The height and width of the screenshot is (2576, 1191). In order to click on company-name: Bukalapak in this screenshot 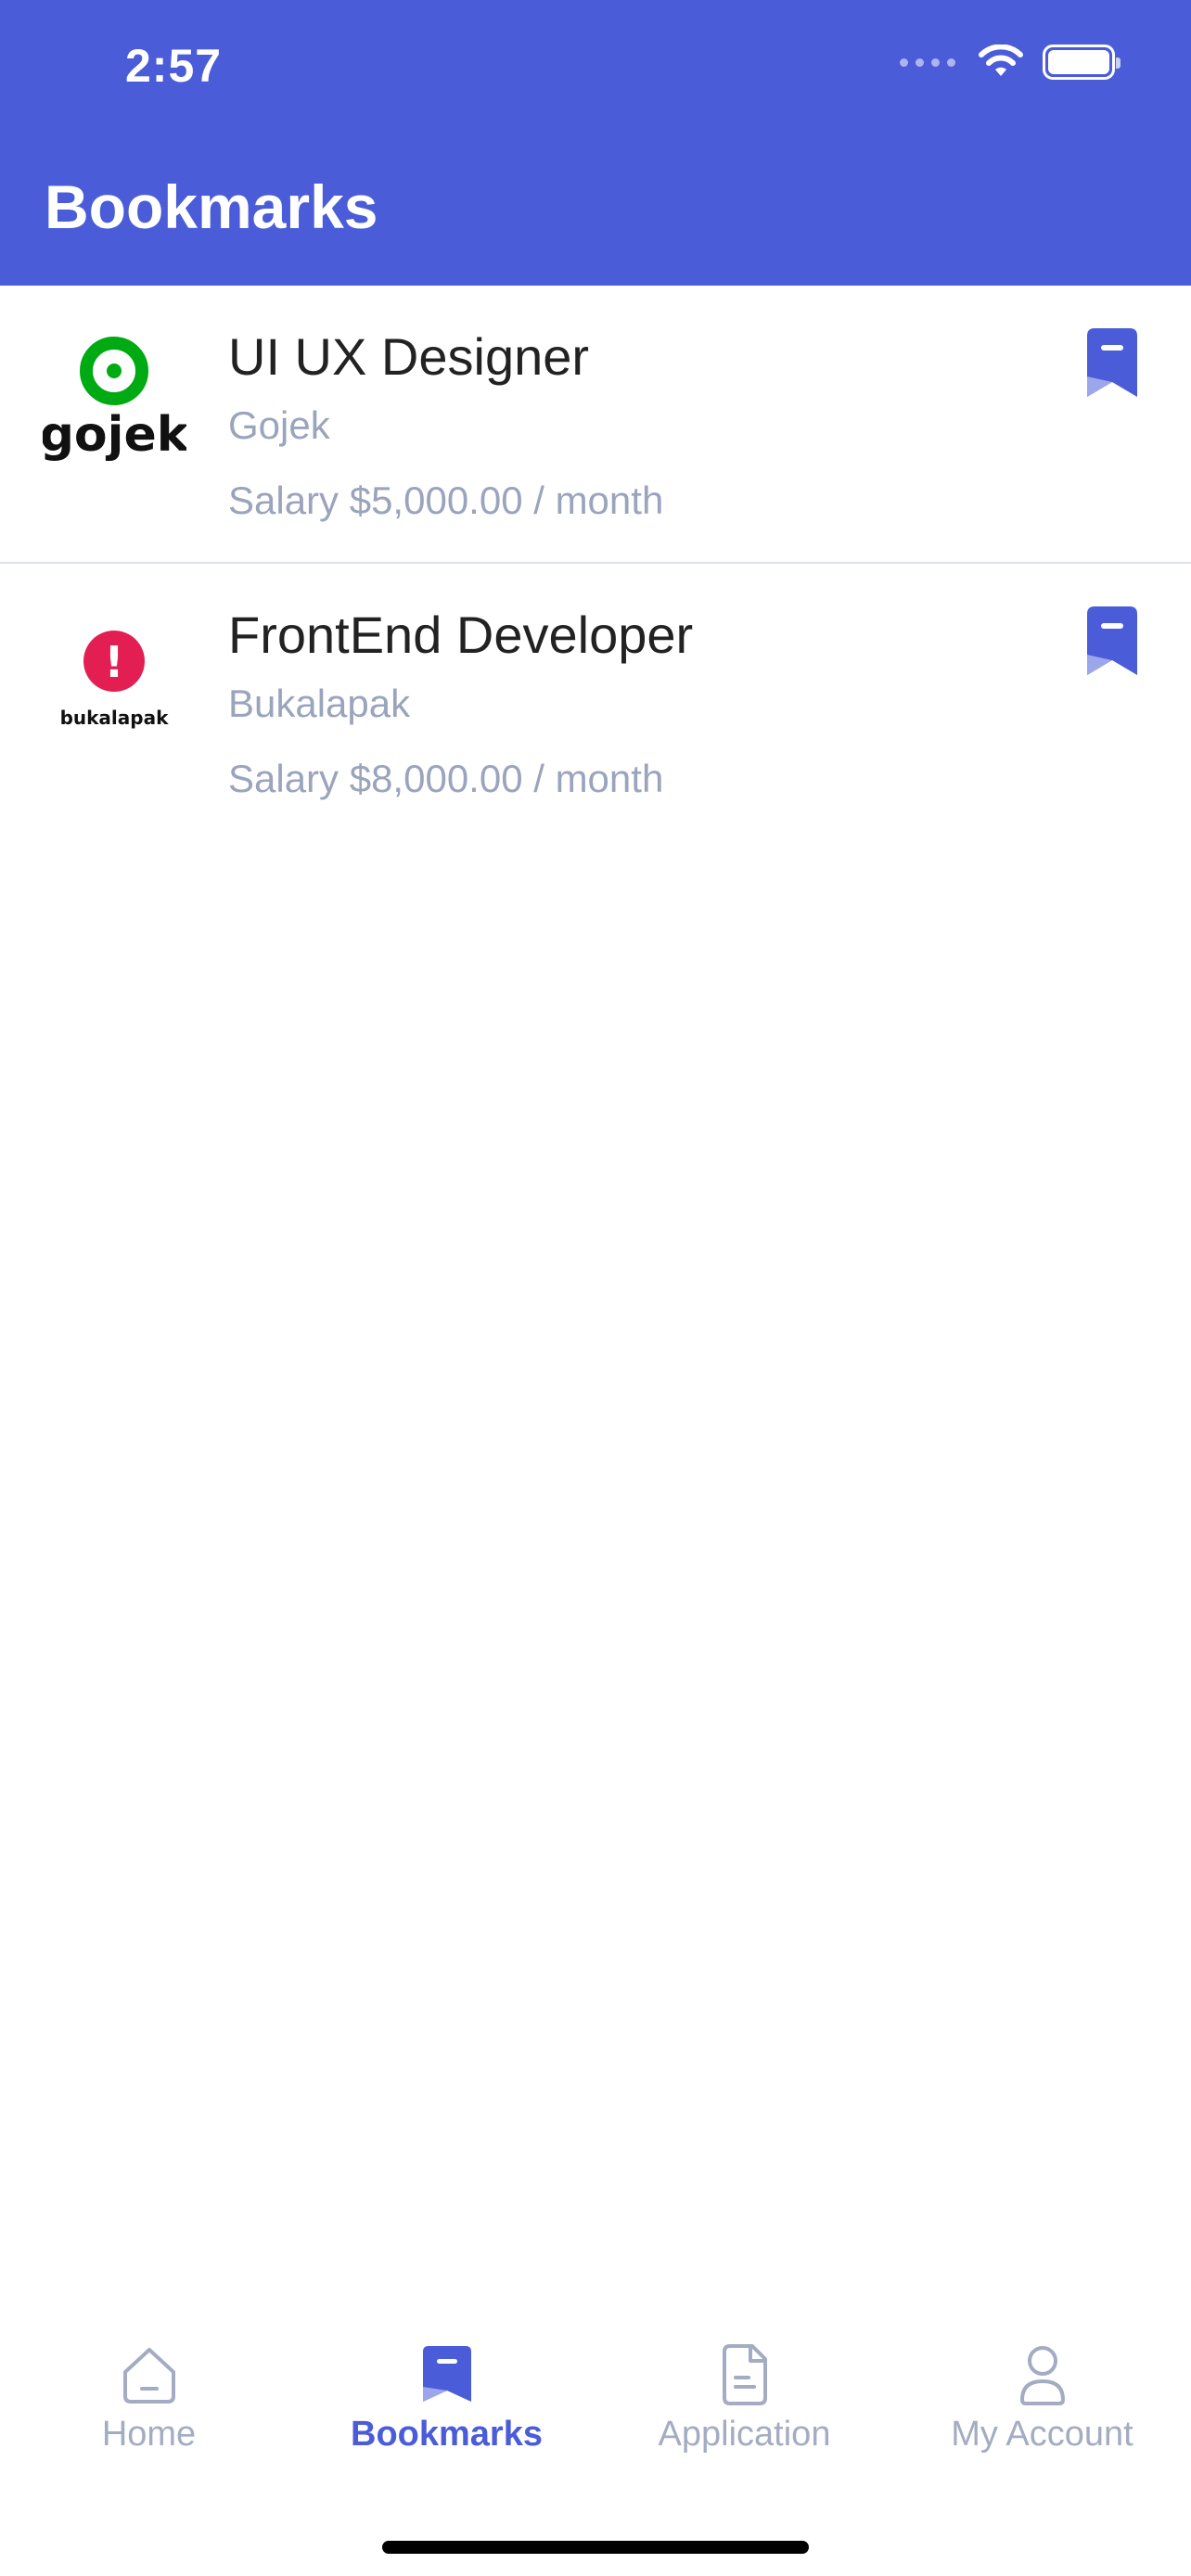, I will do `click(319, 703)`.